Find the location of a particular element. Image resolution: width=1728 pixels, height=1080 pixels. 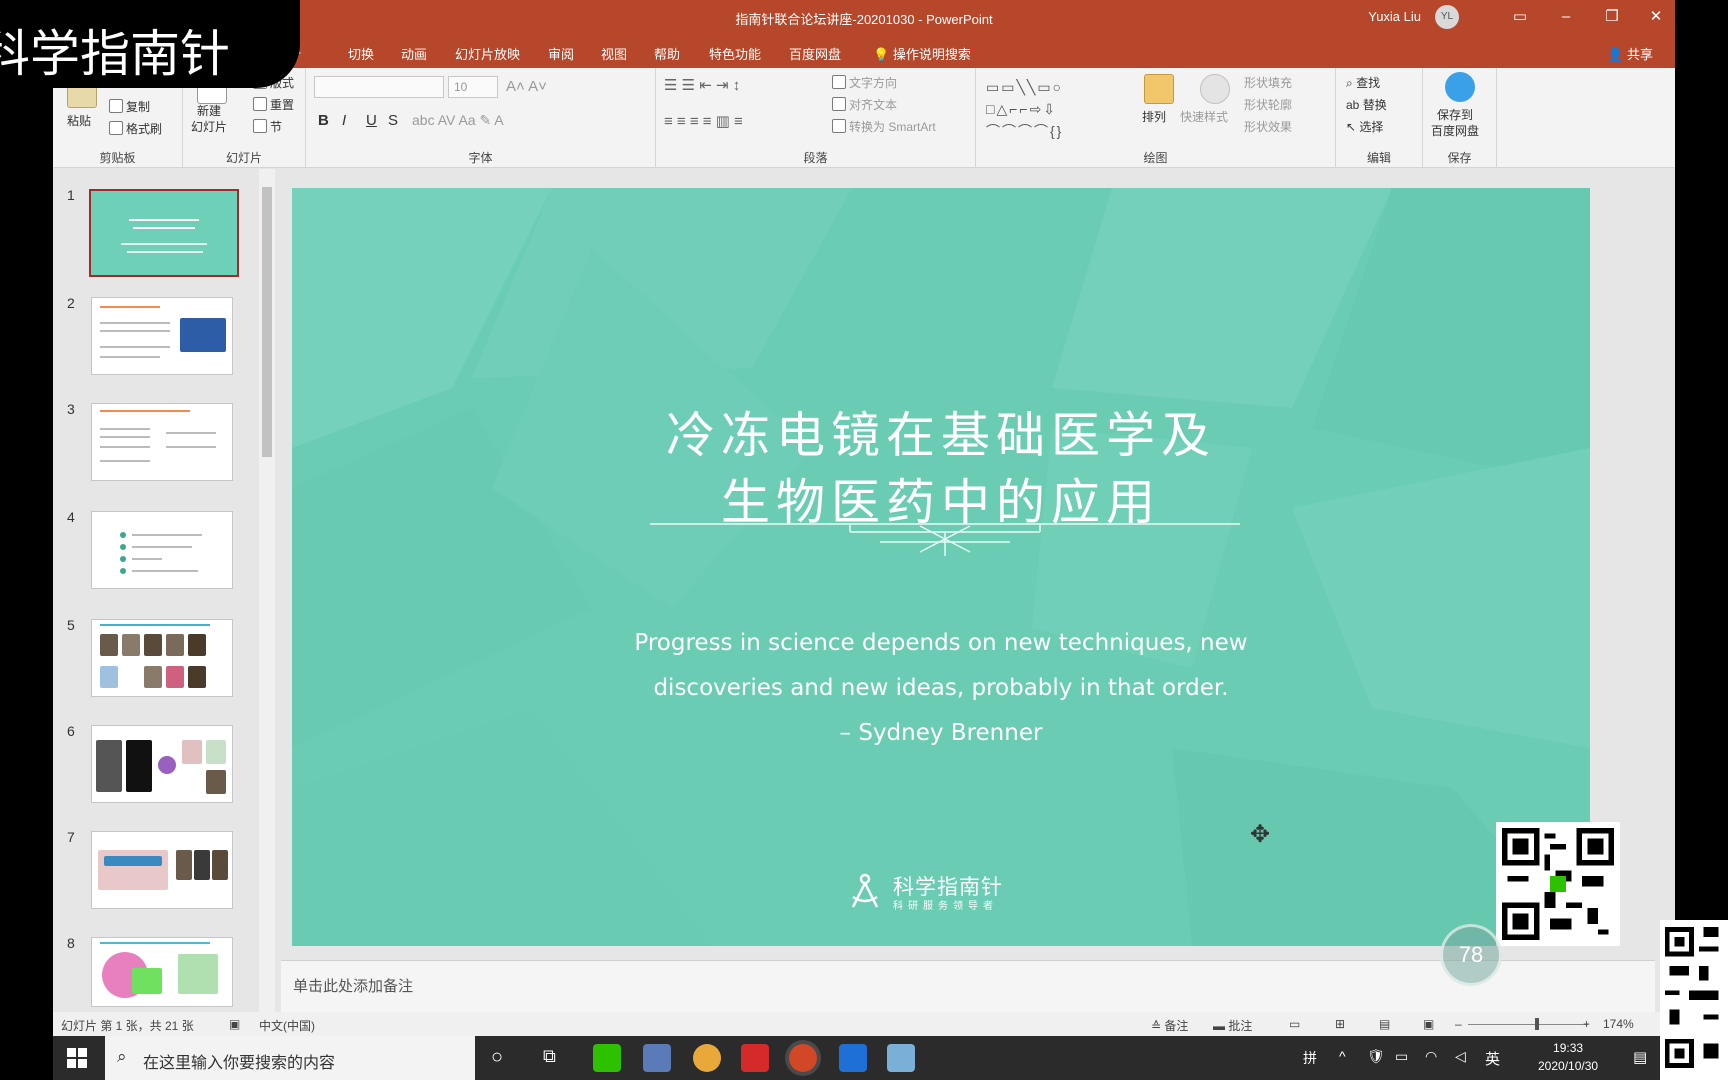

shape-effects-button: 形状效果 is located at coordinates (1268, 126).